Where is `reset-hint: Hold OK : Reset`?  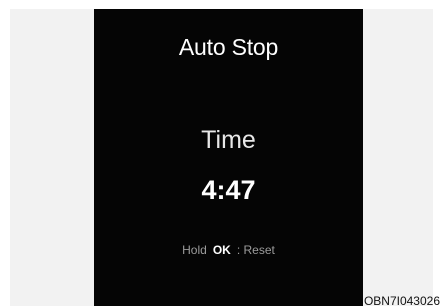 reset-hint: Hold OK : Reset is located at coordinates (228, 250).